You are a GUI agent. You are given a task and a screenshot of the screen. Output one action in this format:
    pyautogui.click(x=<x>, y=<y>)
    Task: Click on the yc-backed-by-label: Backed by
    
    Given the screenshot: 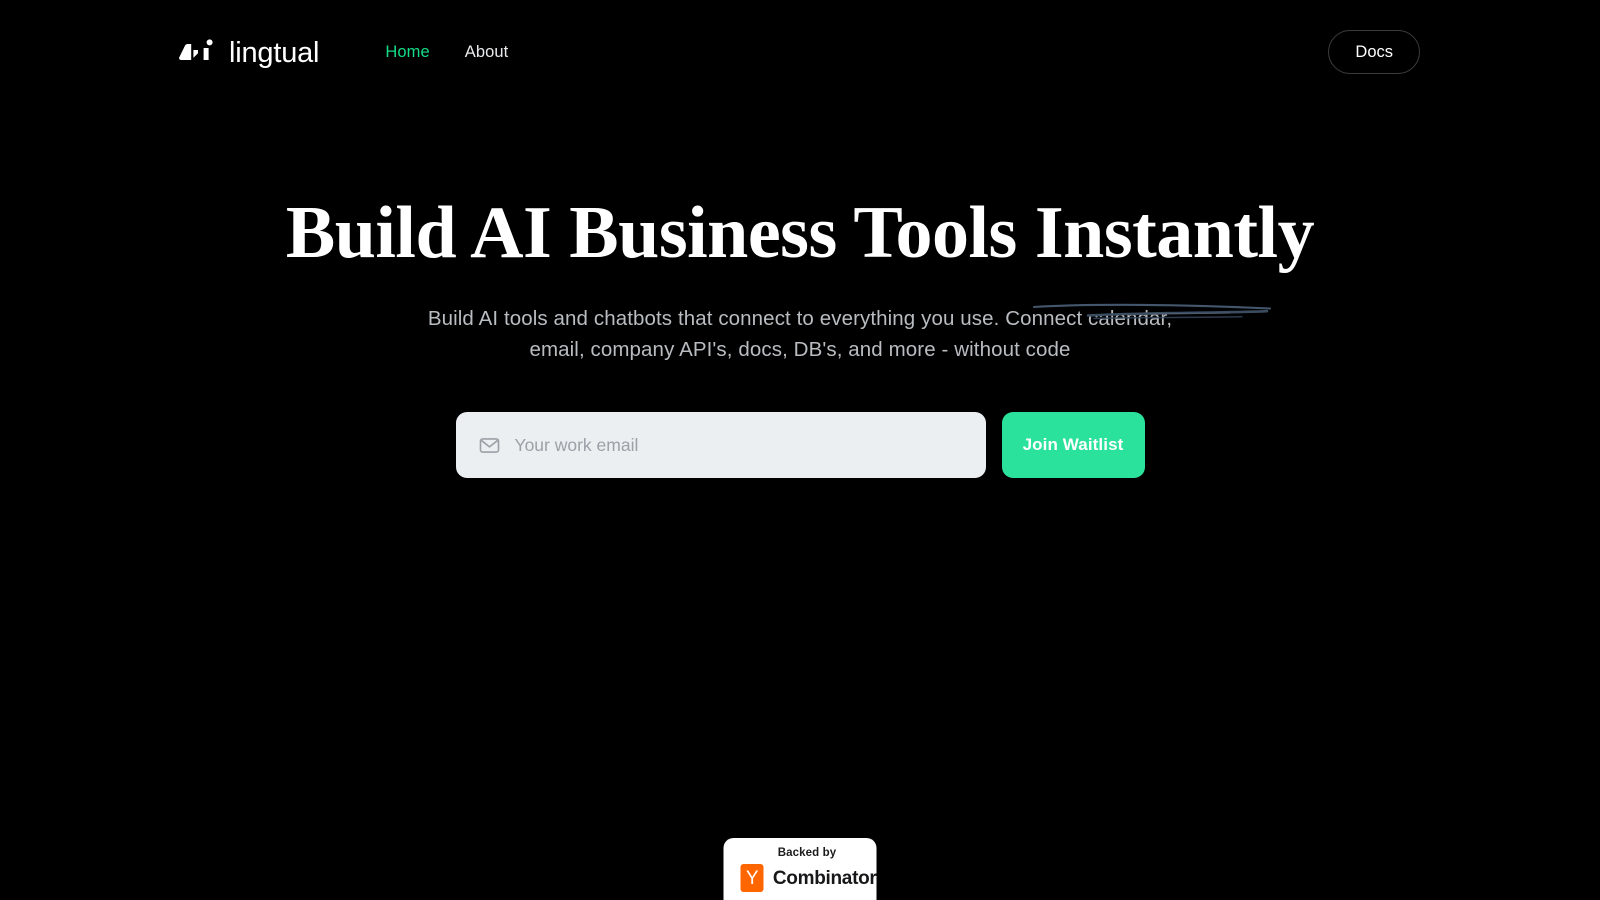 What is the action you would take?
    pyautogui.click(x=807, y=853)
    